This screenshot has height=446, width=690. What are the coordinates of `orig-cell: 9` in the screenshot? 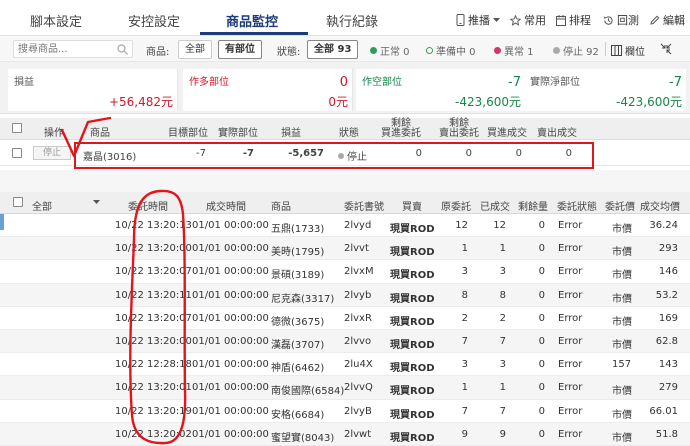 It's located at (464, 434).